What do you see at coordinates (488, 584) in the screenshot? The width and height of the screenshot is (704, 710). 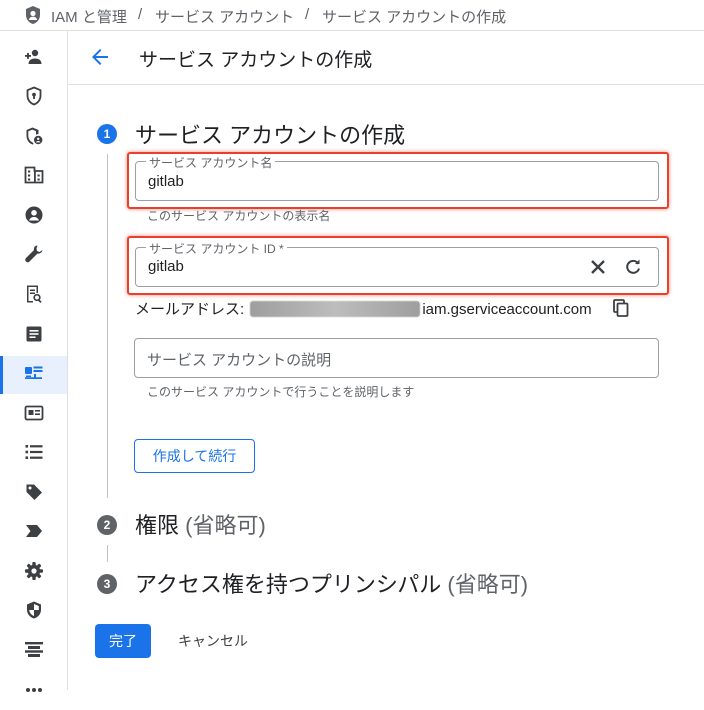 I see `step-3-optional: (省略可)` at bounding box center [488, 584].